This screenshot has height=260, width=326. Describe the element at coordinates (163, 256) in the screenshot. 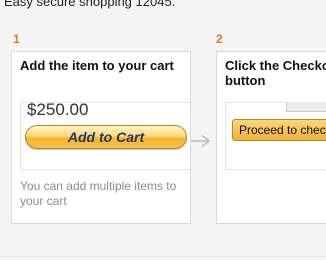

I see `bottom-divider` at that location.